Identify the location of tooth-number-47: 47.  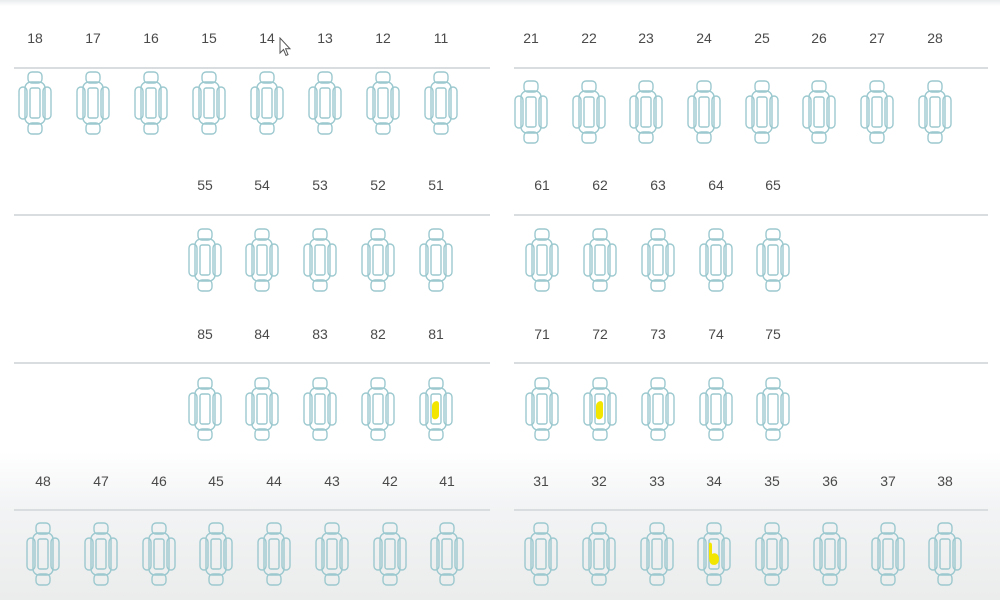
(101, 481).